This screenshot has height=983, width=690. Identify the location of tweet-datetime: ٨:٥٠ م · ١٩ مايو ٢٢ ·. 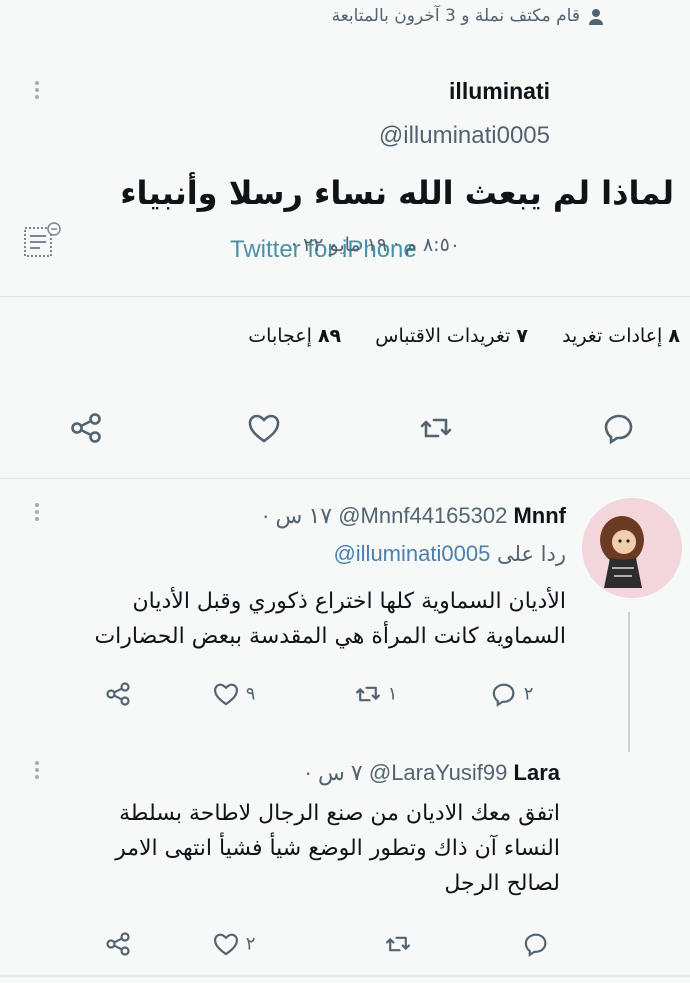
(375, 245).